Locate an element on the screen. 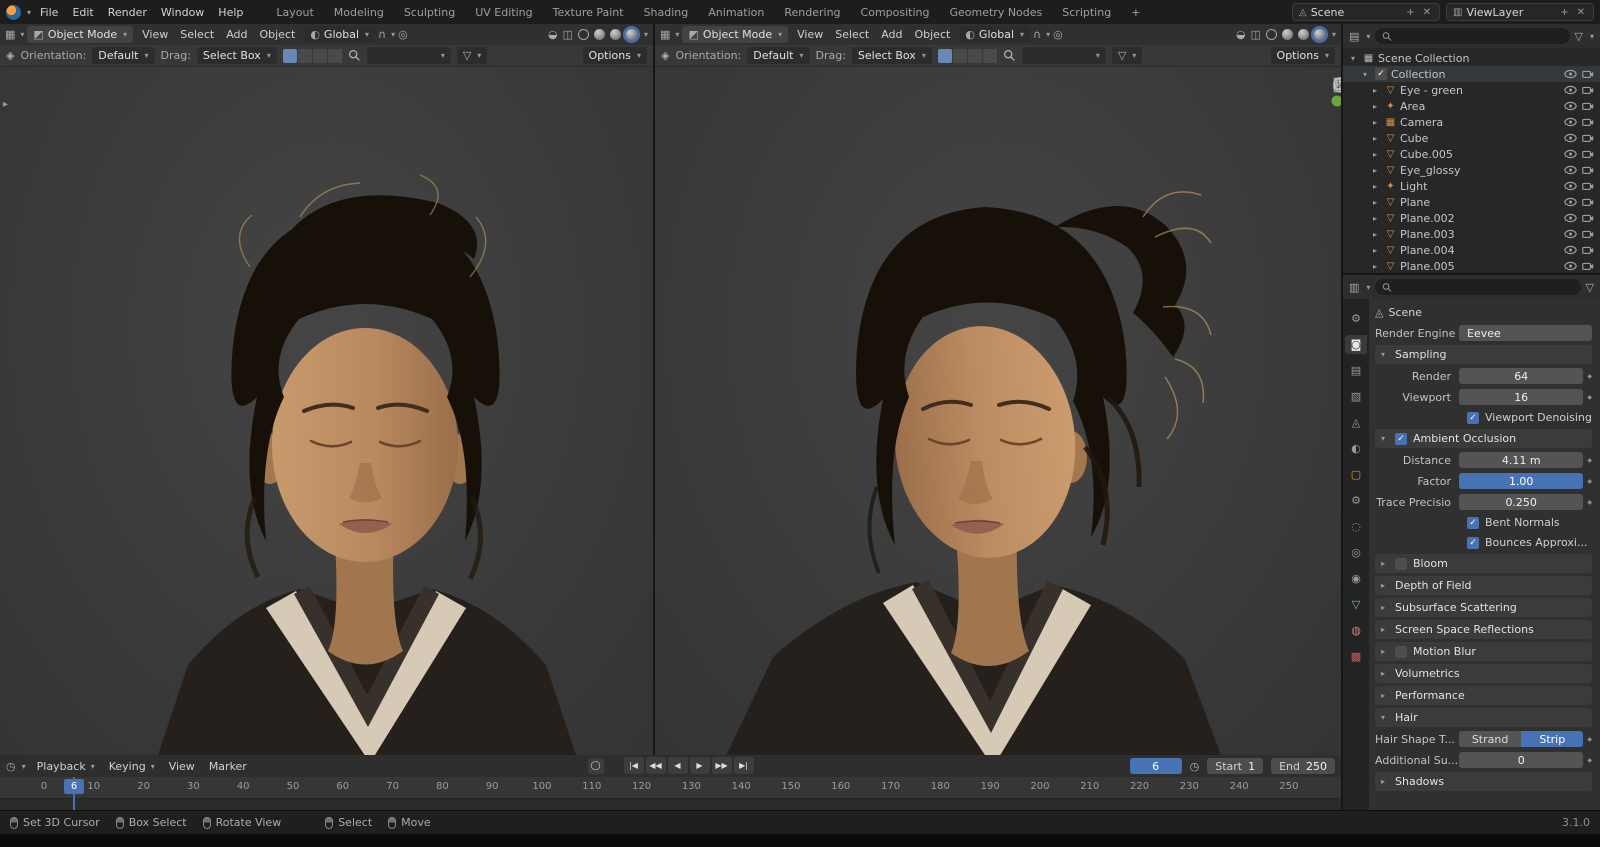 Image resolution: width=1600 pixels, height=847 pixels. properties-tab: ◐ is located at coordinates (1356, 448).